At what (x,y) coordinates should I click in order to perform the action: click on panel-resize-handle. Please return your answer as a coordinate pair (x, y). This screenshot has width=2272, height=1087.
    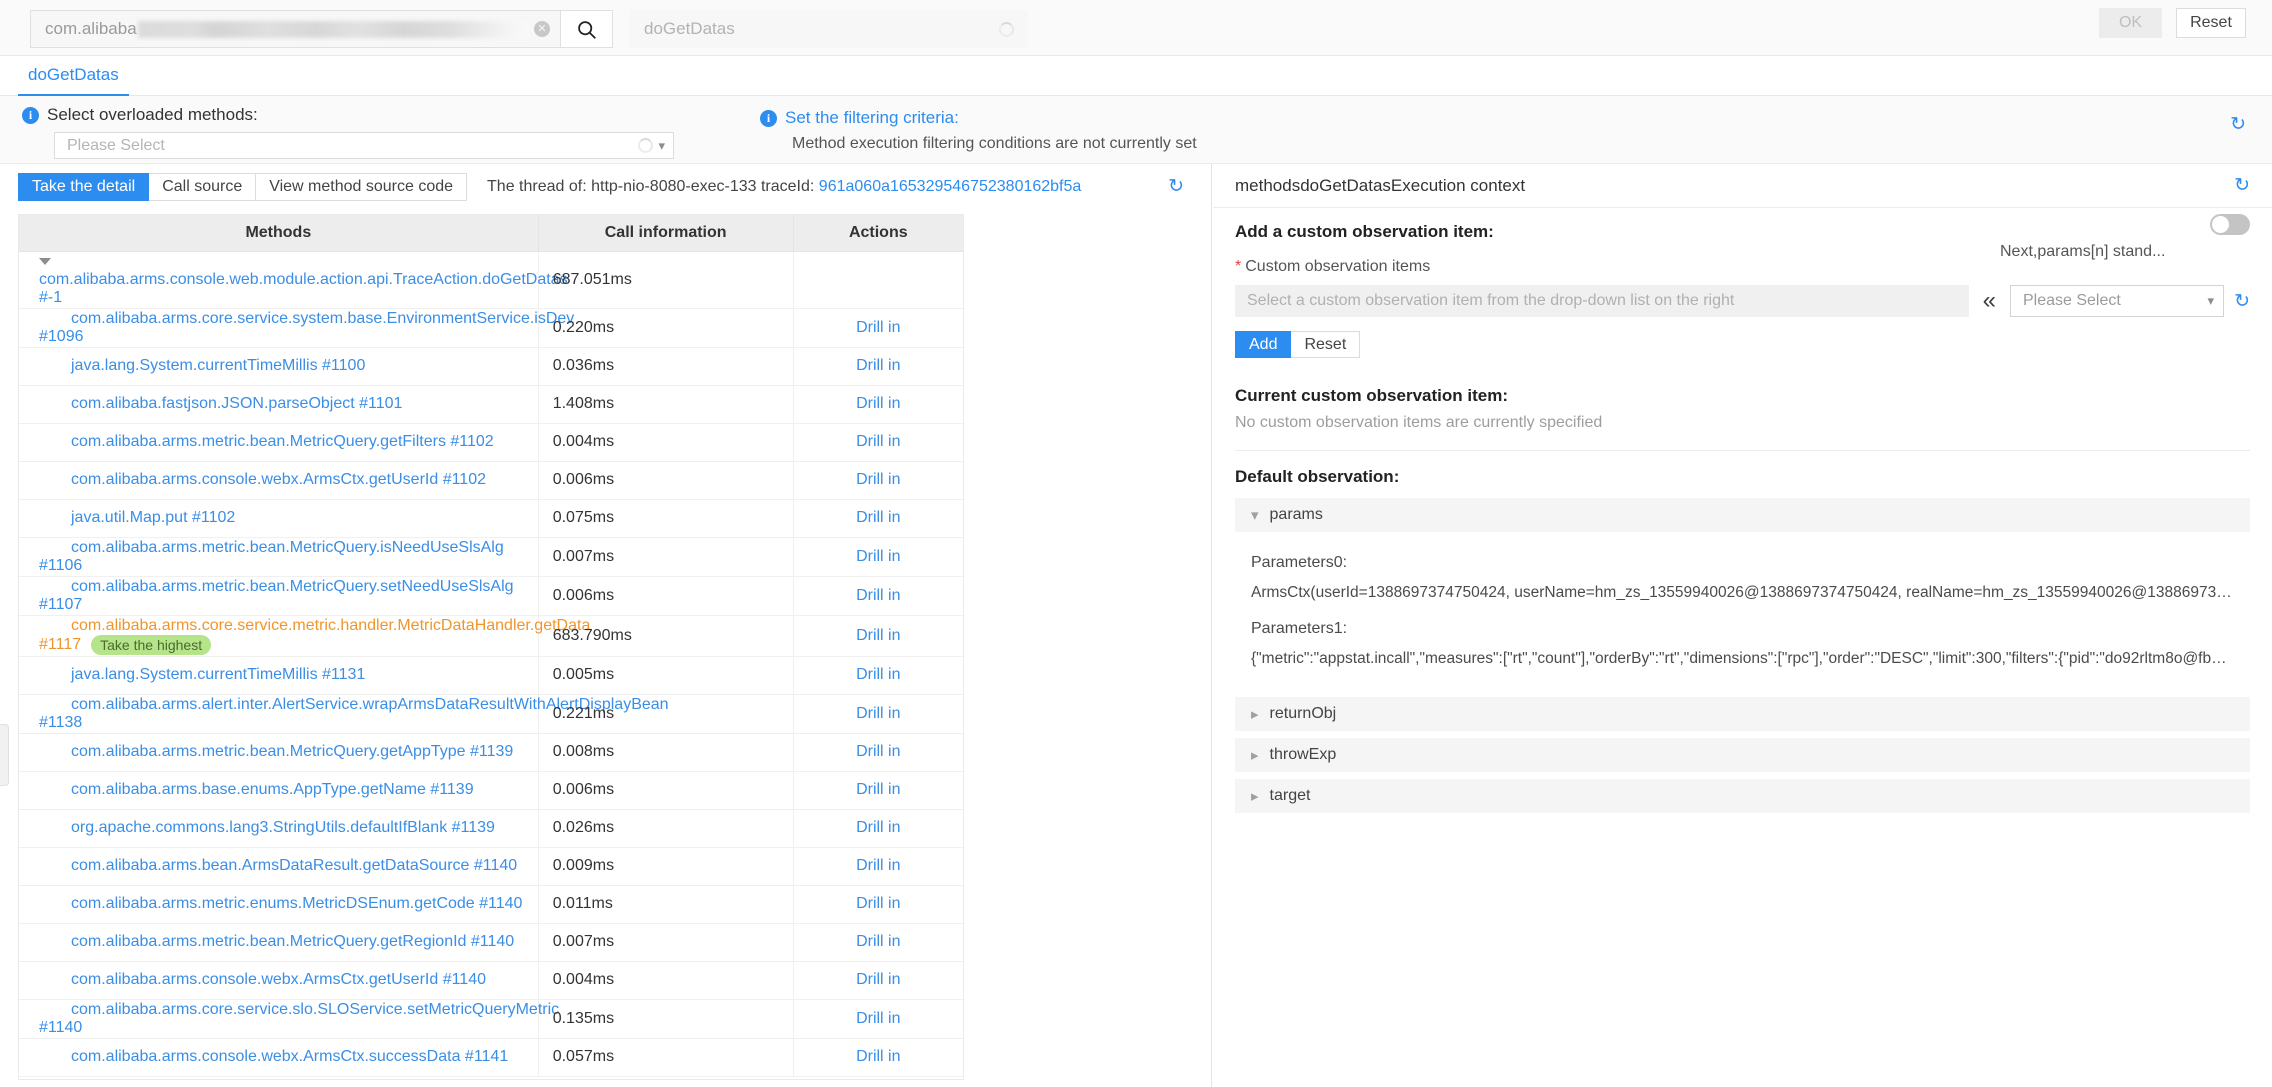
    Looking at the image, I should click on (4, 755).